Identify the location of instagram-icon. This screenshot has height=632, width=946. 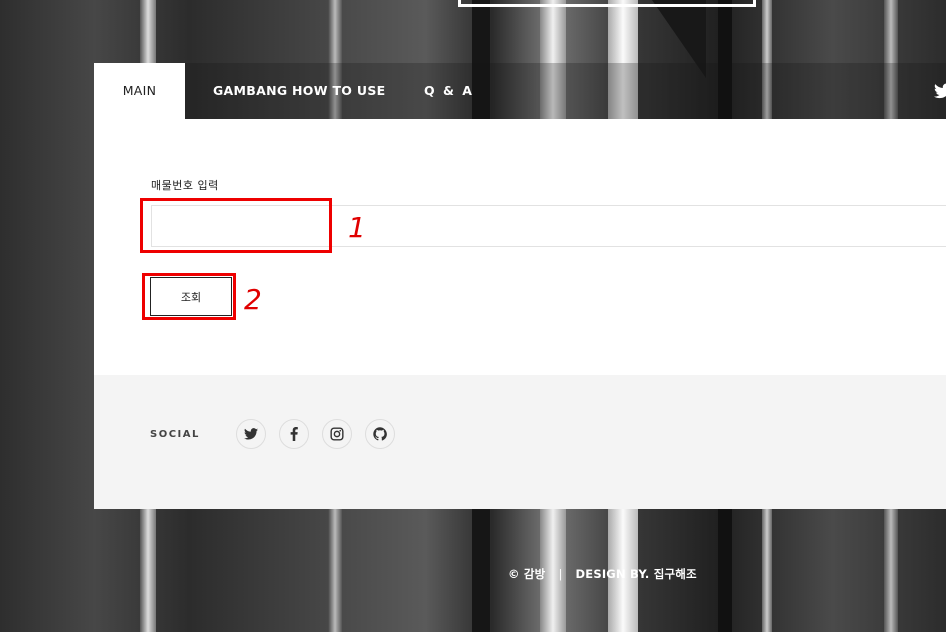
(337, 434).